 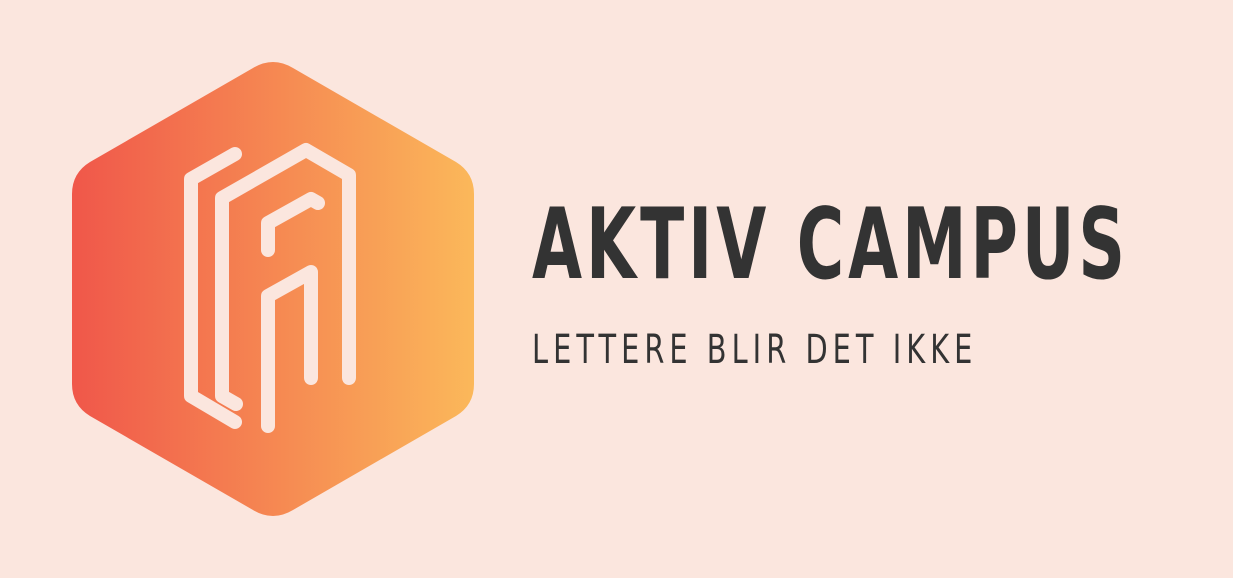 What do you see at coordinates (830, 245) in the screenshot?
I see `brand-name: AKTIV CAMPUS` at bounding box center [830, 245].